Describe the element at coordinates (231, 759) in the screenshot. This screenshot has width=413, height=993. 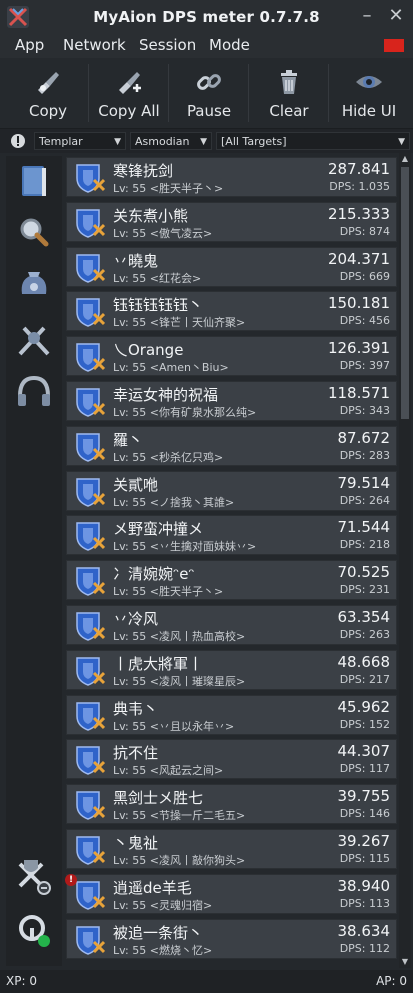
I see `player-row: 抗不住 Lv: 55 <风起云之间> 44.307 DPS: 117` at that location.